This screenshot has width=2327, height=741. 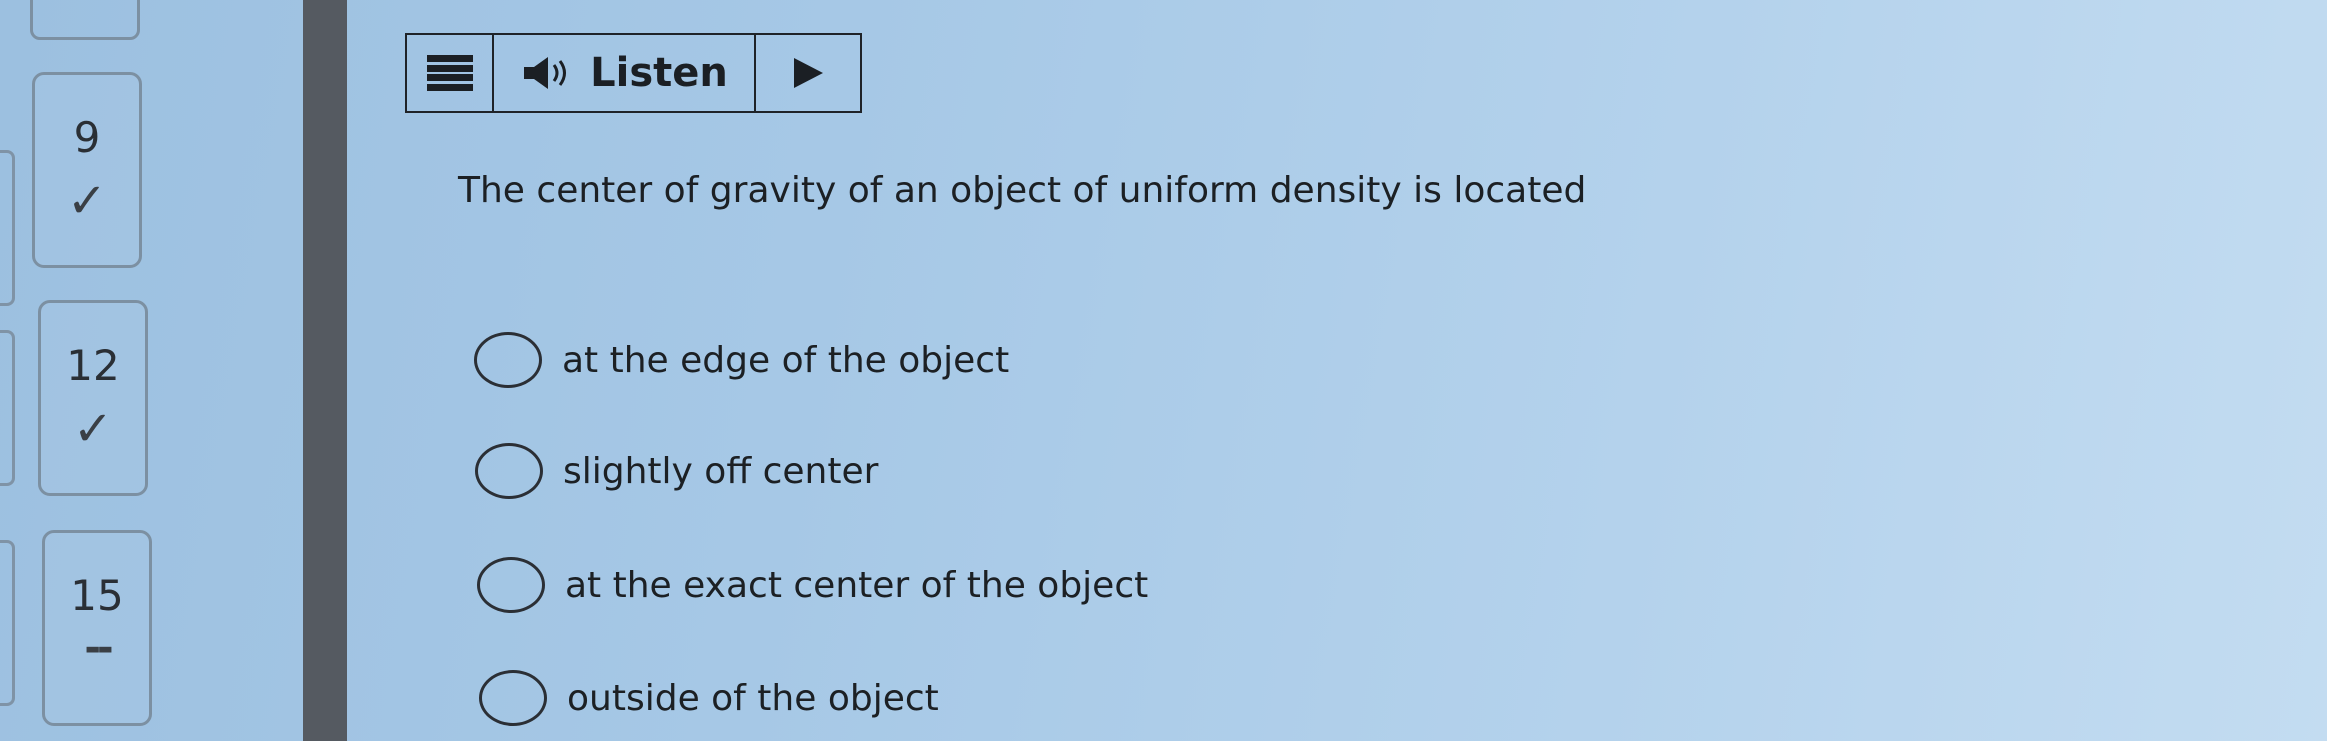 I want to click on answer-choice-label: at the edge of the object, so click(x=786, y=360).